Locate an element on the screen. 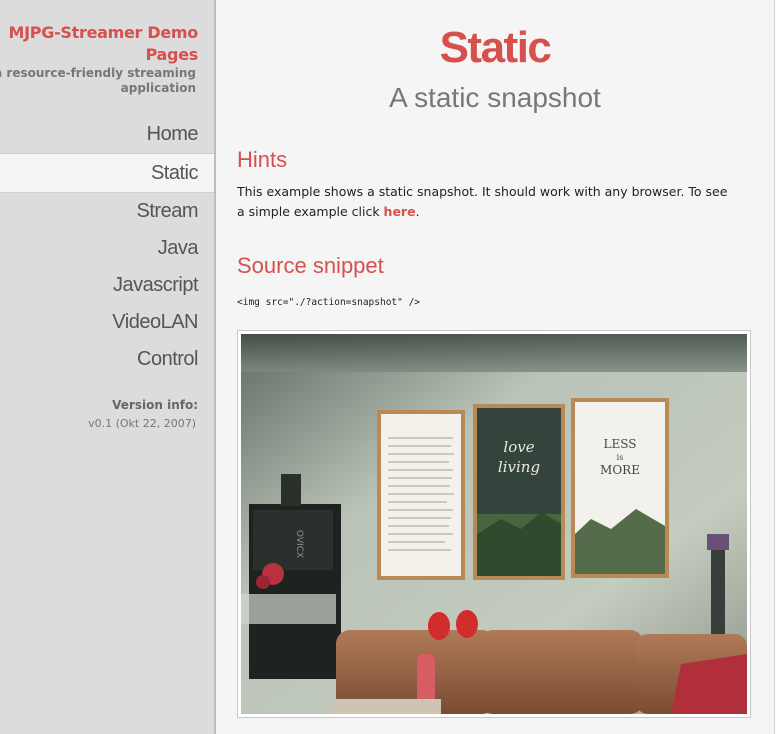 This screenshot has height=734, width=778. hints-text-end: . is located at coordinates (417, 211).